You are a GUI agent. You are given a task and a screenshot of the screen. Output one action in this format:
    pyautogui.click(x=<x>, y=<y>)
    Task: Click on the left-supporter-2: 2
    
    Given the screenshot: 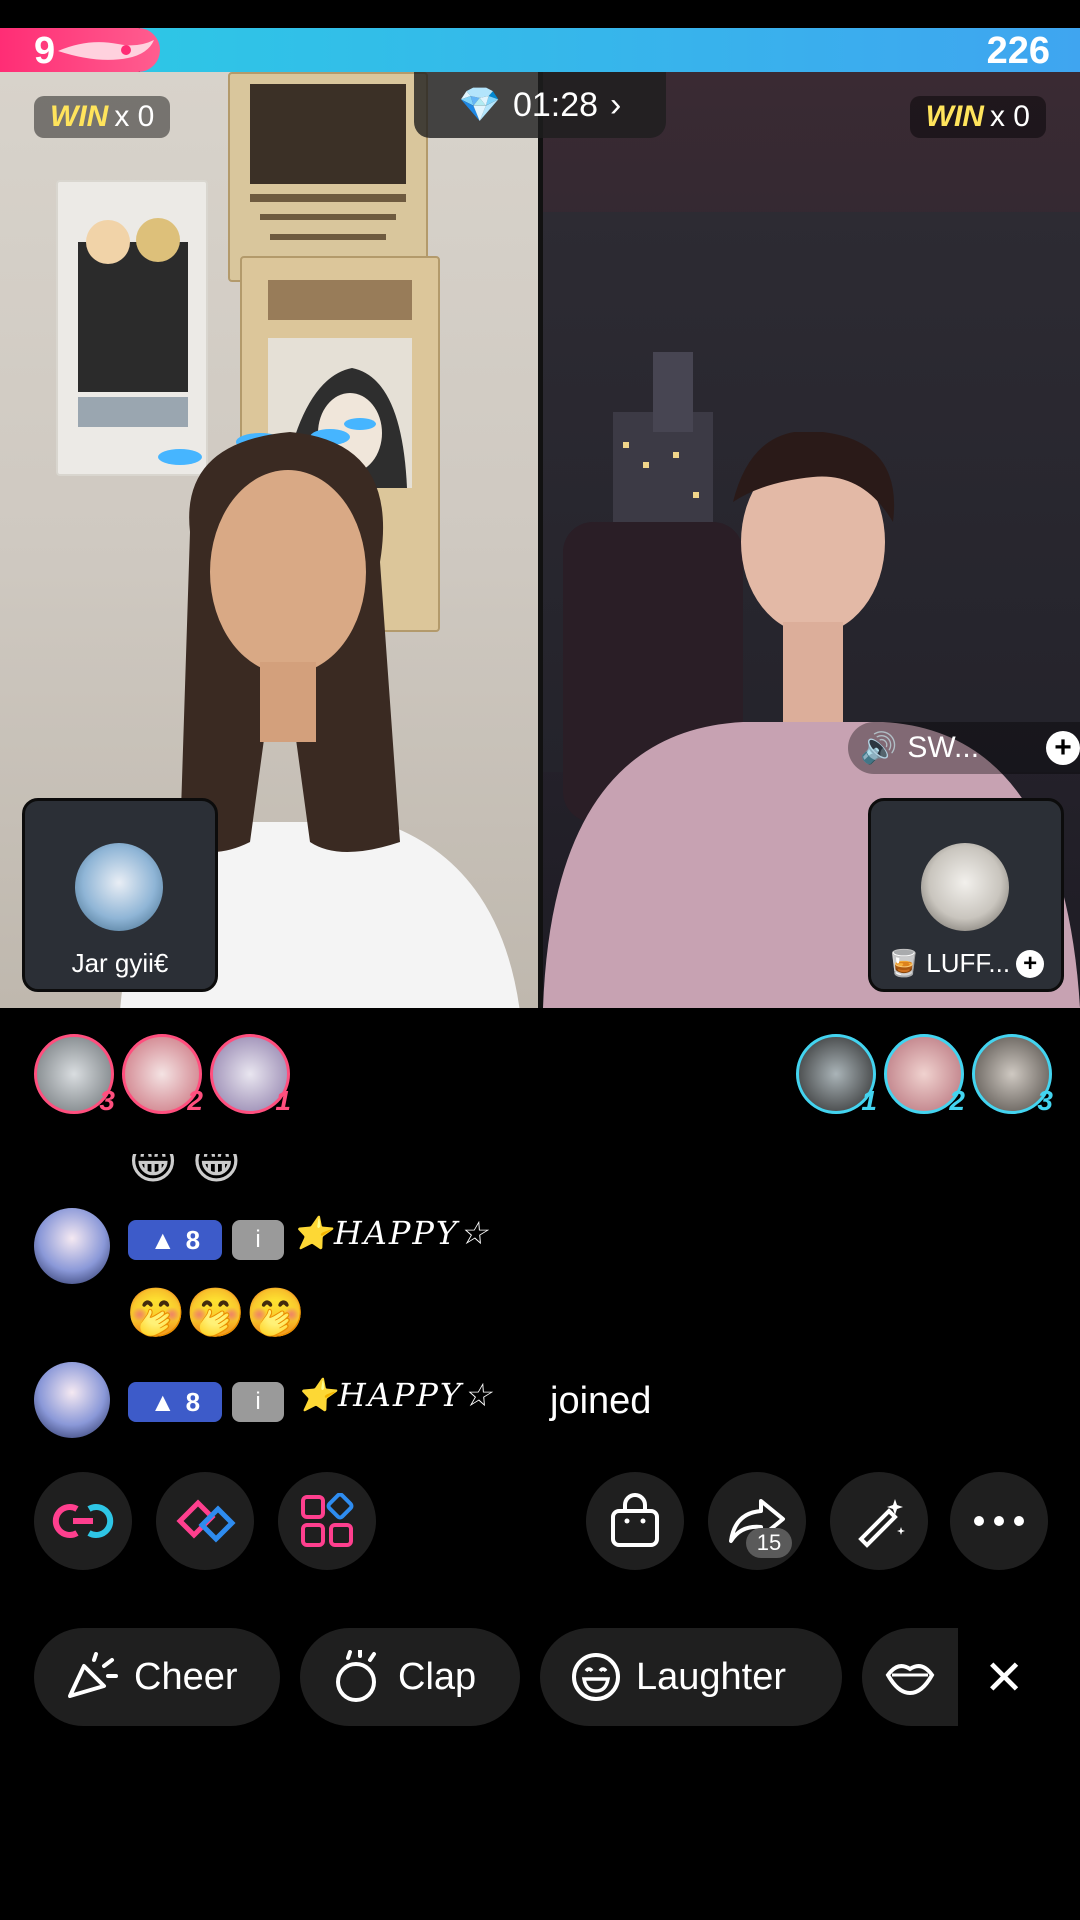 What is the action you would take?
    pyautogui.click(x=162, y=1075)
    